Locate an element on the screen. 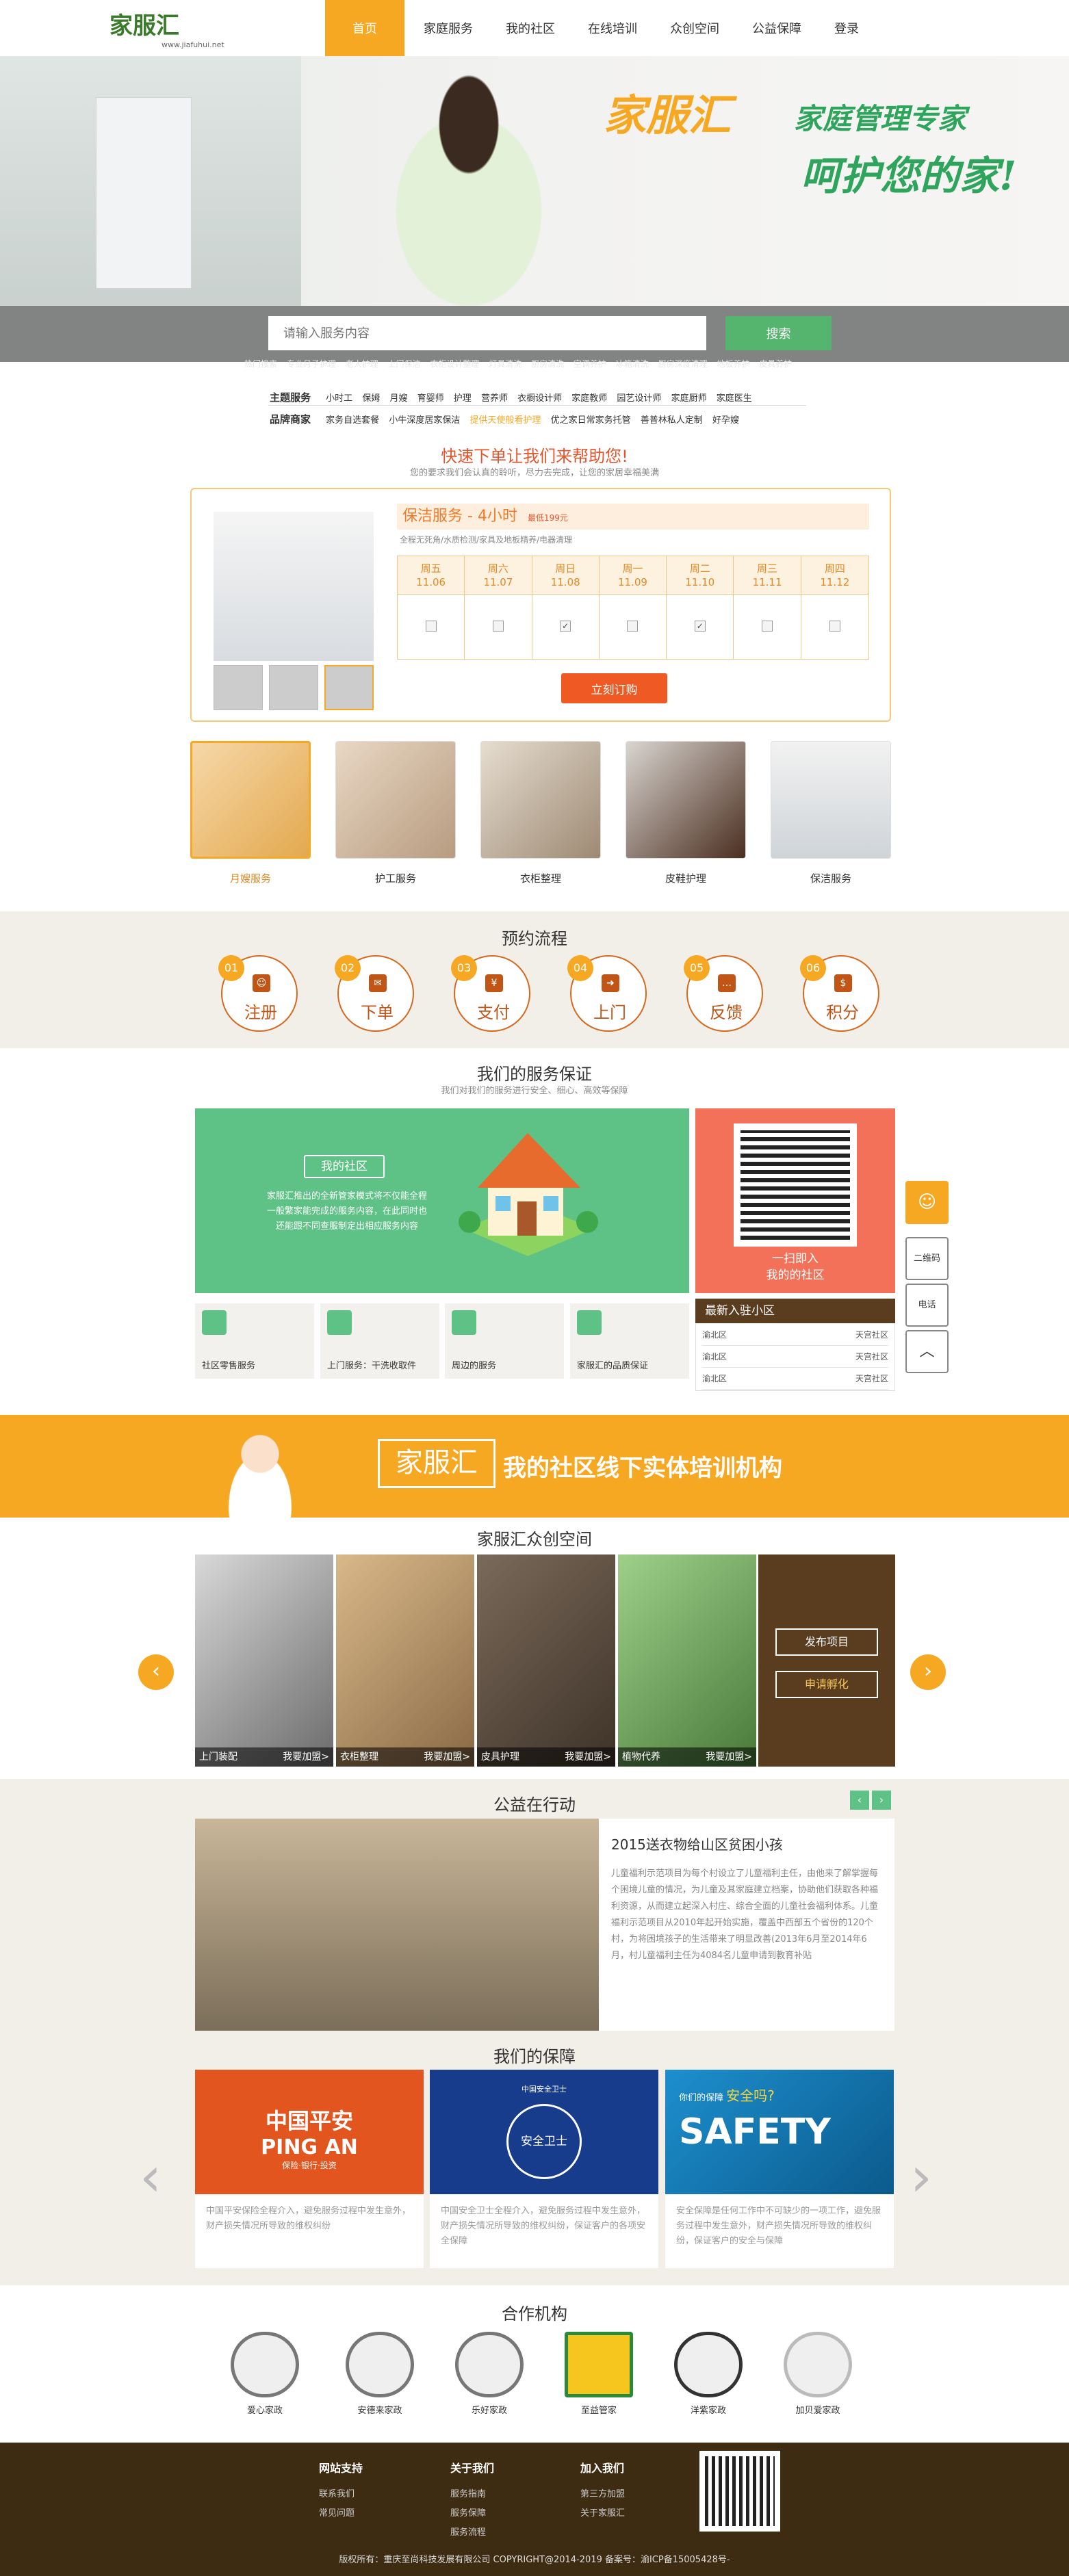 This screenshot has height=2576, width=1069. nav-item-welfare: 公益保障 is located at coordinates (776, 28).